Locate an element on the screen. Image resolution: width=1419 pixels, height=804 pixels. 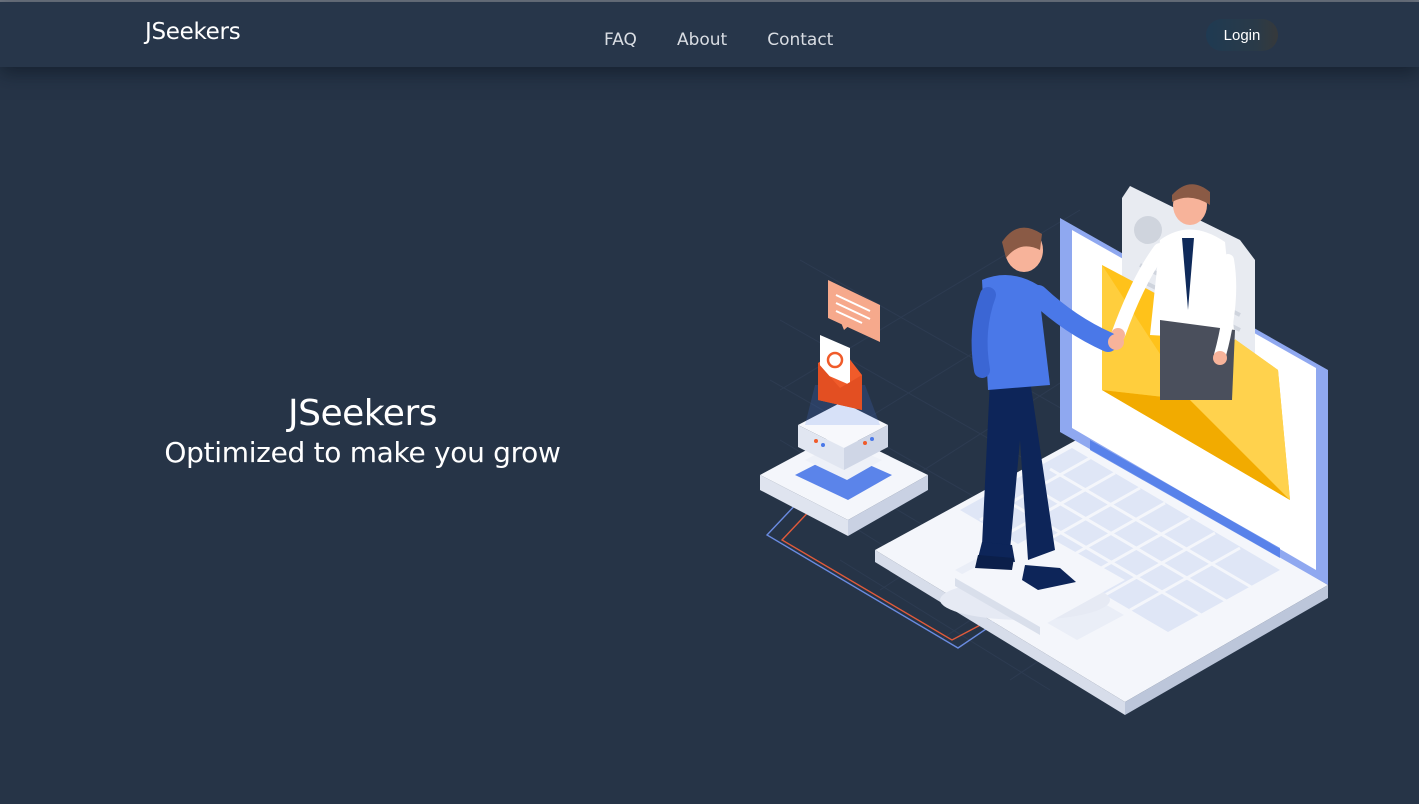
nav-link-about: About is located at coordinates (702, 40).